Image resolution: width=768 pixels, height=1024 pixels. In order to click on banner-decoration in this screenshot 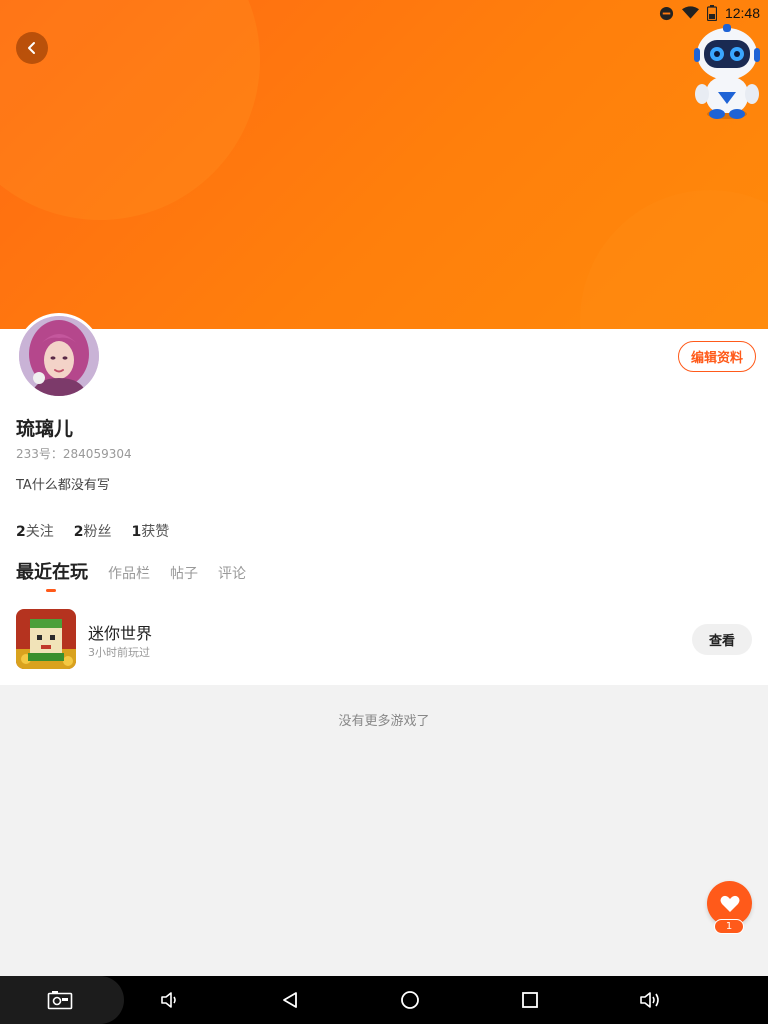, I will do `click(674, 259)`.